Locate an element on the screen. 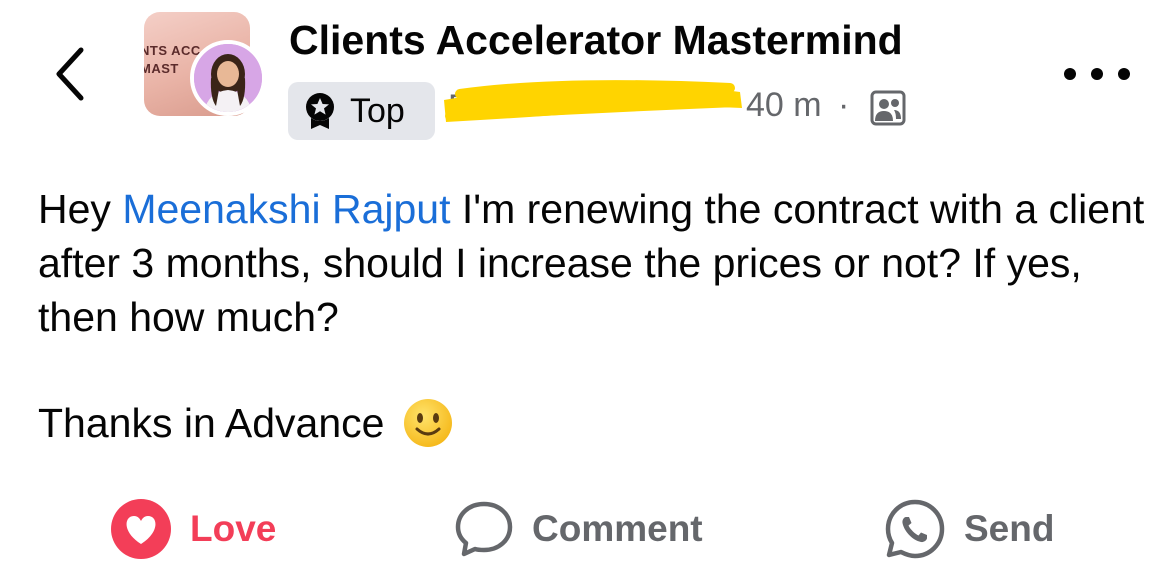  post-closing: Thanks in Advance is located at coordinates (246, 423).